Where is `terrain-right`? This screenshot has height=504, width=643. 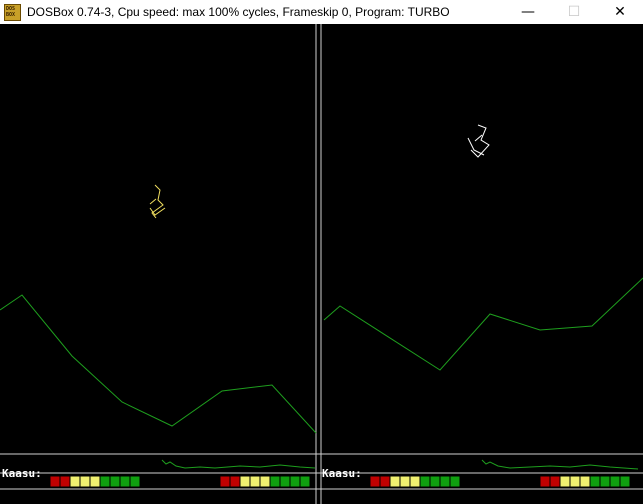 terrain-right is located at coordinates (483, 324).